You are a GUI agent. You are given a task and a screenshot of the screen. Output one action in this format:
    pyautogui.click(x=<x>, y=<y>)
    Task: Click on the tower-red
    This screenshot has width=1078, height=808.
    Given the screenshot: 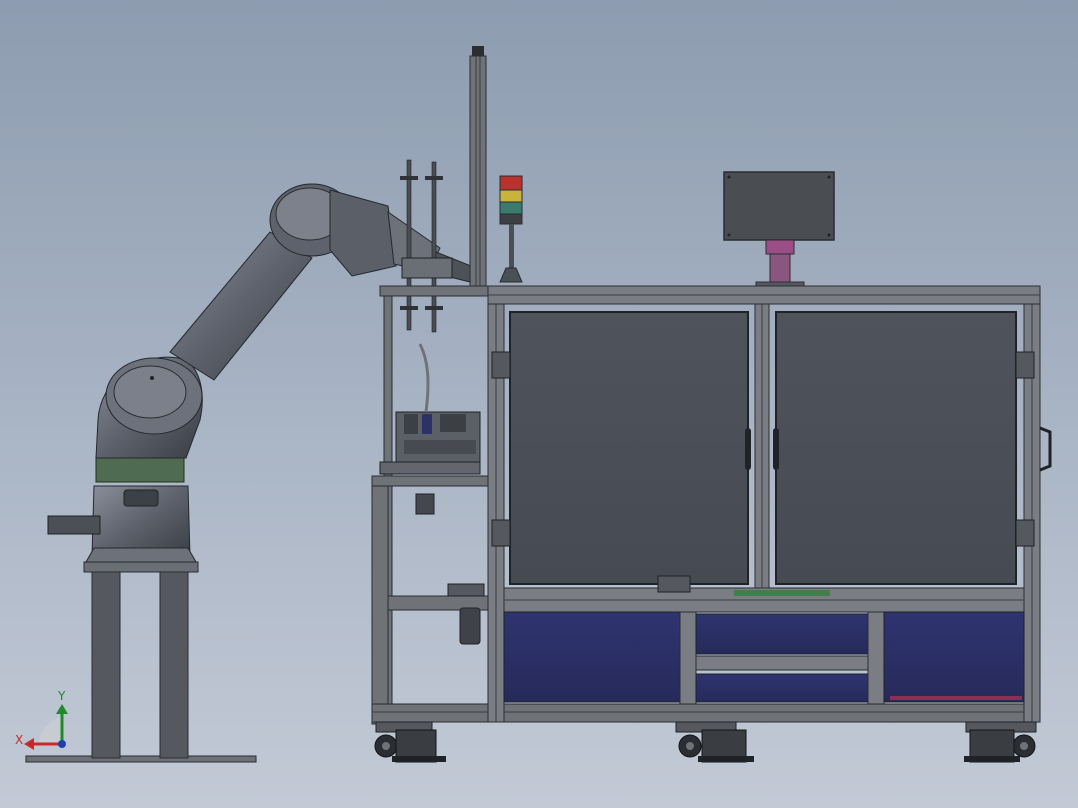 What is the action you would take?
    pyautogui.click(x=511, y=183)
    